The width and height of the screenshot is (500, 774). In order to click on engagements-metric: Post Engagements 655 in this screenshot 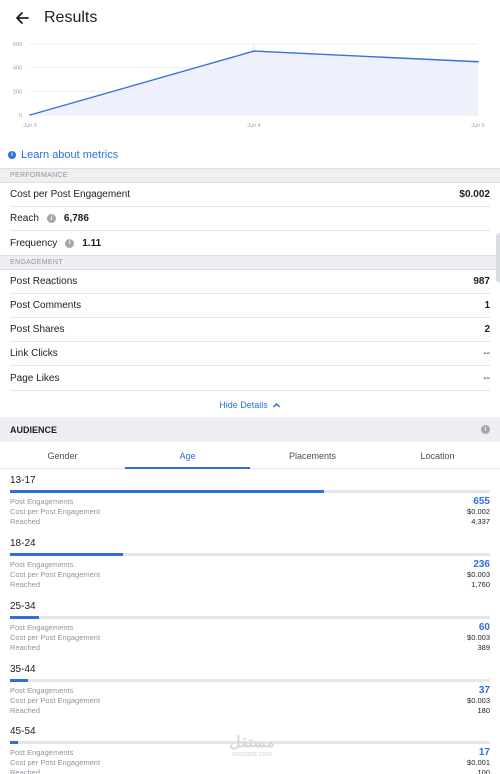, I will do `click(250, 501)`.